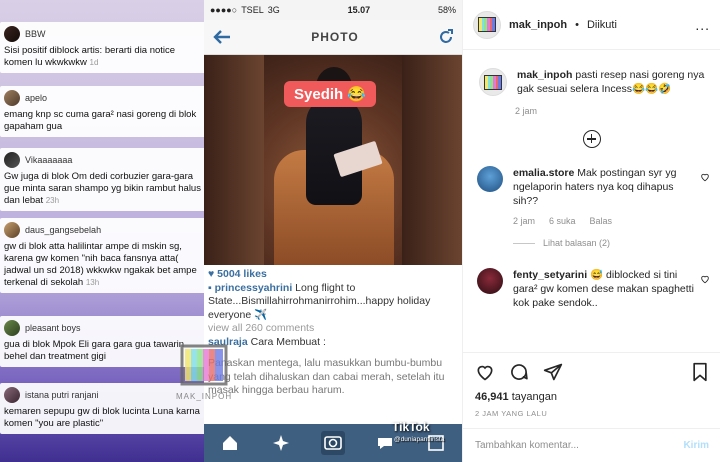 The width and height of the screenshot is (720, 462). What do you see at coordinates (230, 443) in the screenshot?
I see `home-icon` at bounding box center [230, 443].